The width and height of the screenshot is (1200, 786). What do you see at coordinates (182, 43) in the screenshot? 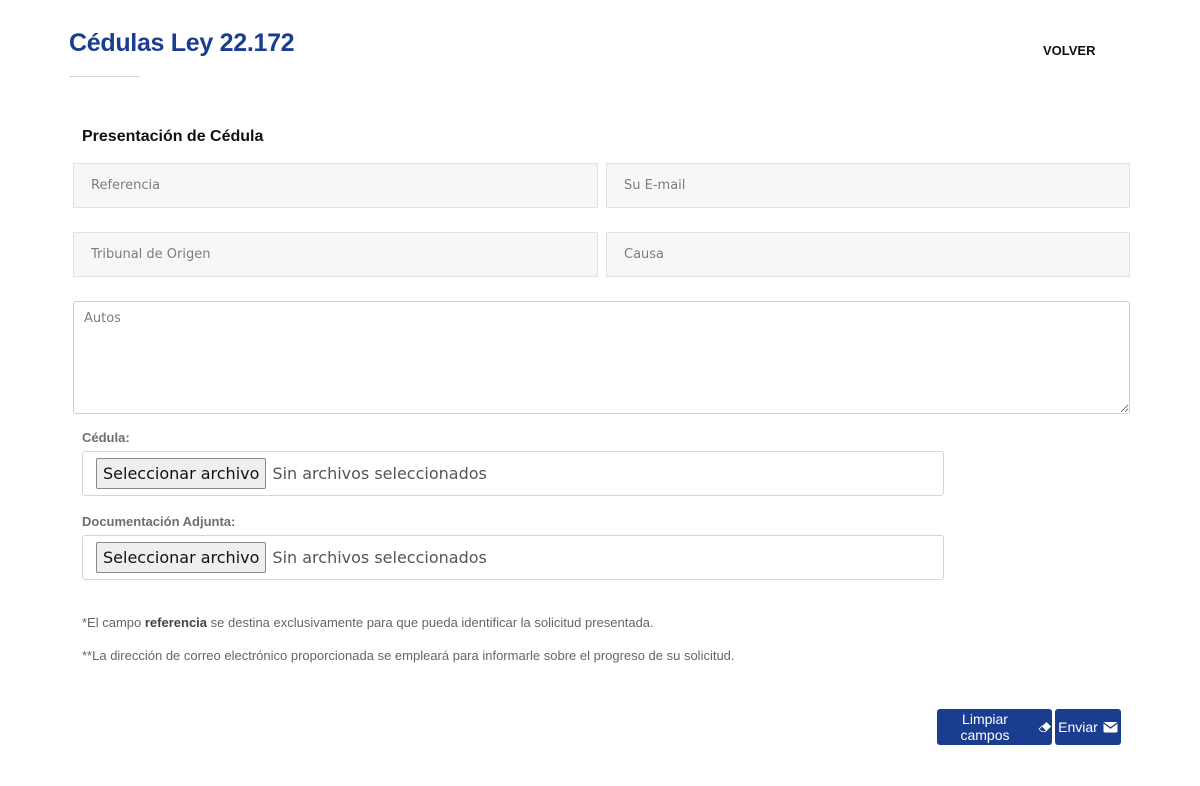
I see `page-title: Cédulas Ley 22.172` at bounding box center [182, 43].